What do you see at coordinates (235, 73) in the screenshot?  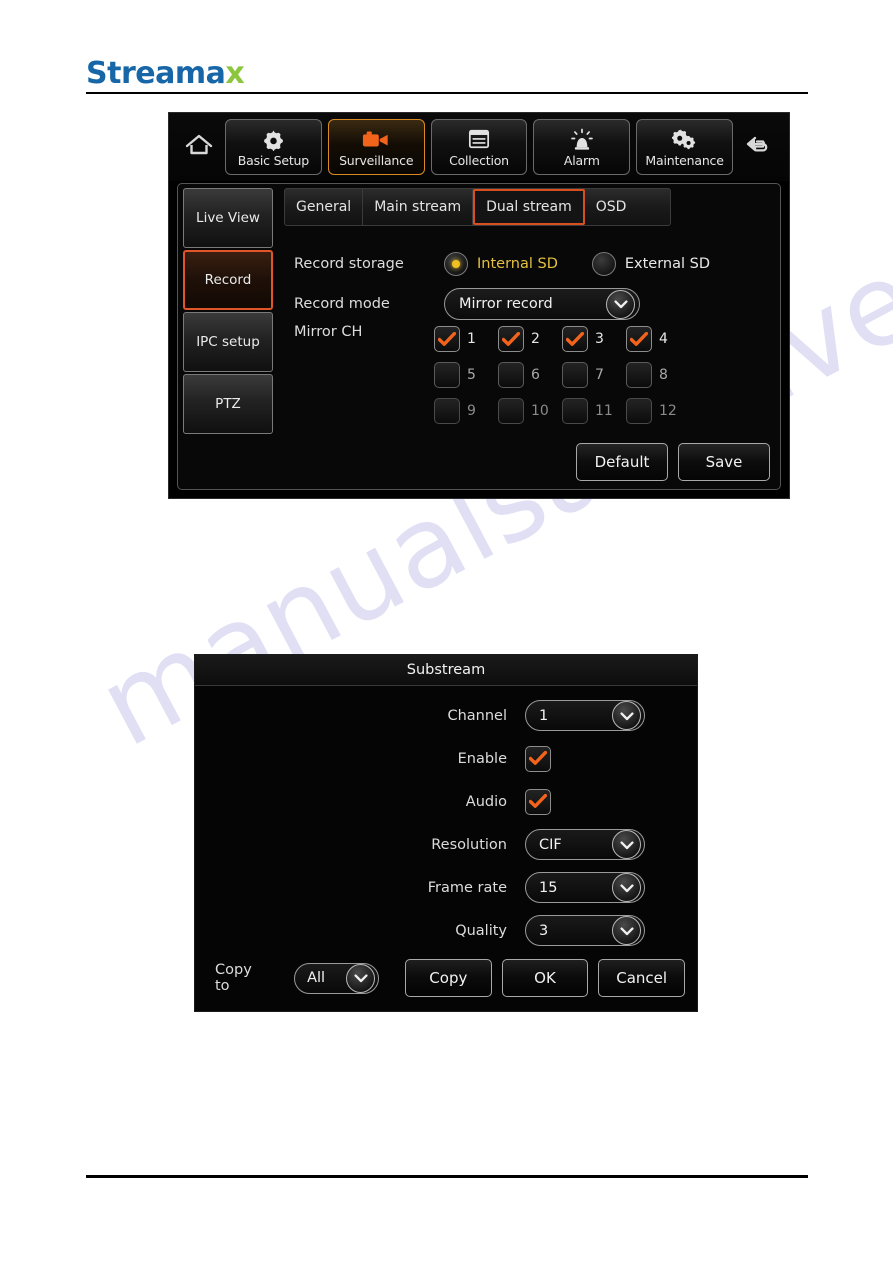 I see `brand-name-accent: x` at bounding box center [235, 73].